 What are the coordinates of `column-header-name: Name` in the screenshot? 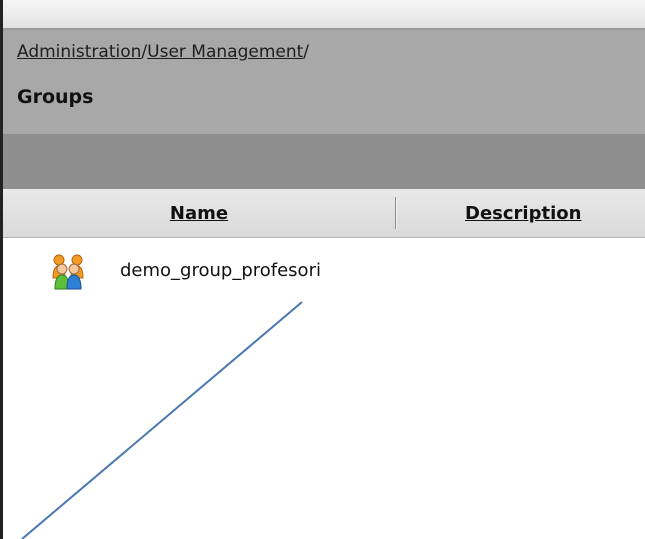 It's located at (199, 213).